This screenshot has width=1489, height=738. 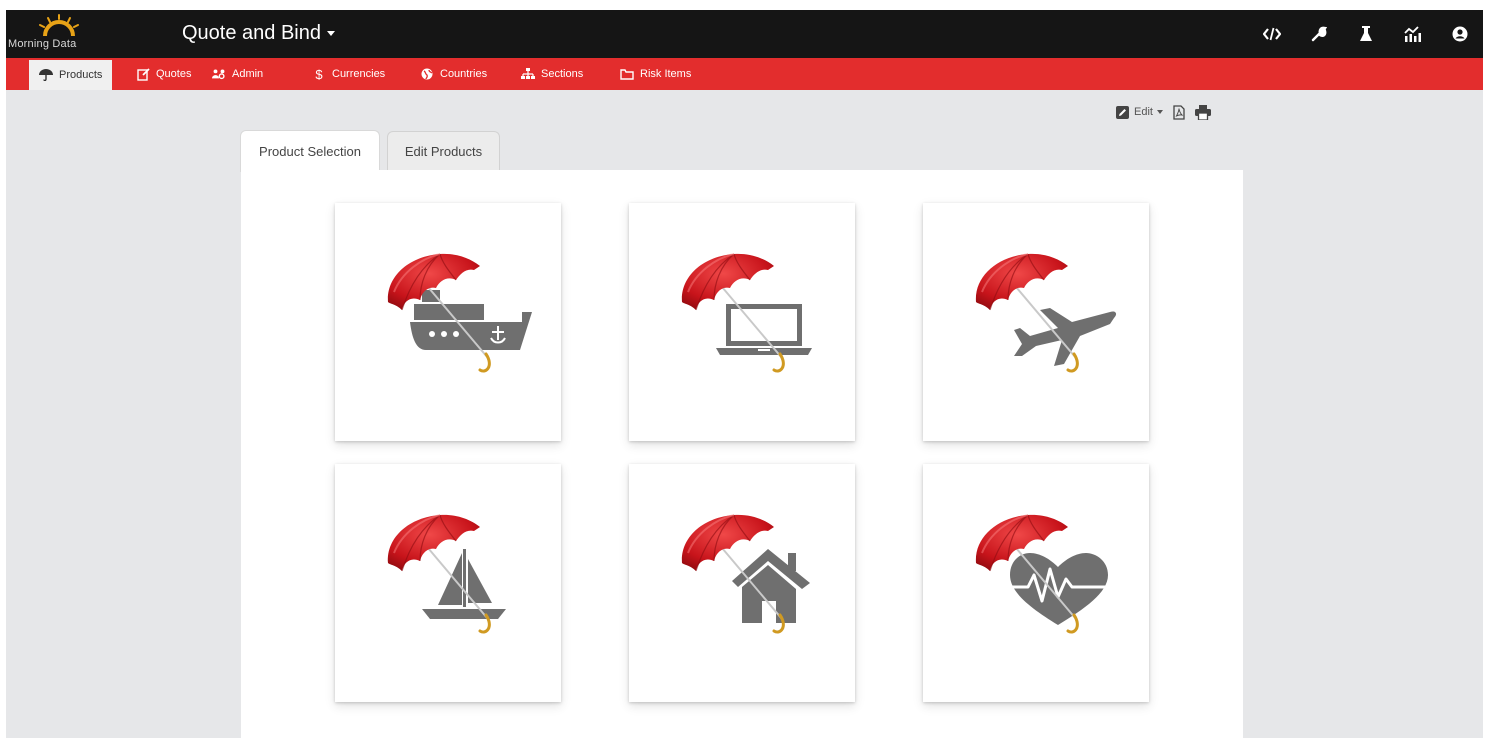 What do you see at coordinates (219, 74) in the screenshot?
I see `users-cog-icon` at bounding box center [219, 74].